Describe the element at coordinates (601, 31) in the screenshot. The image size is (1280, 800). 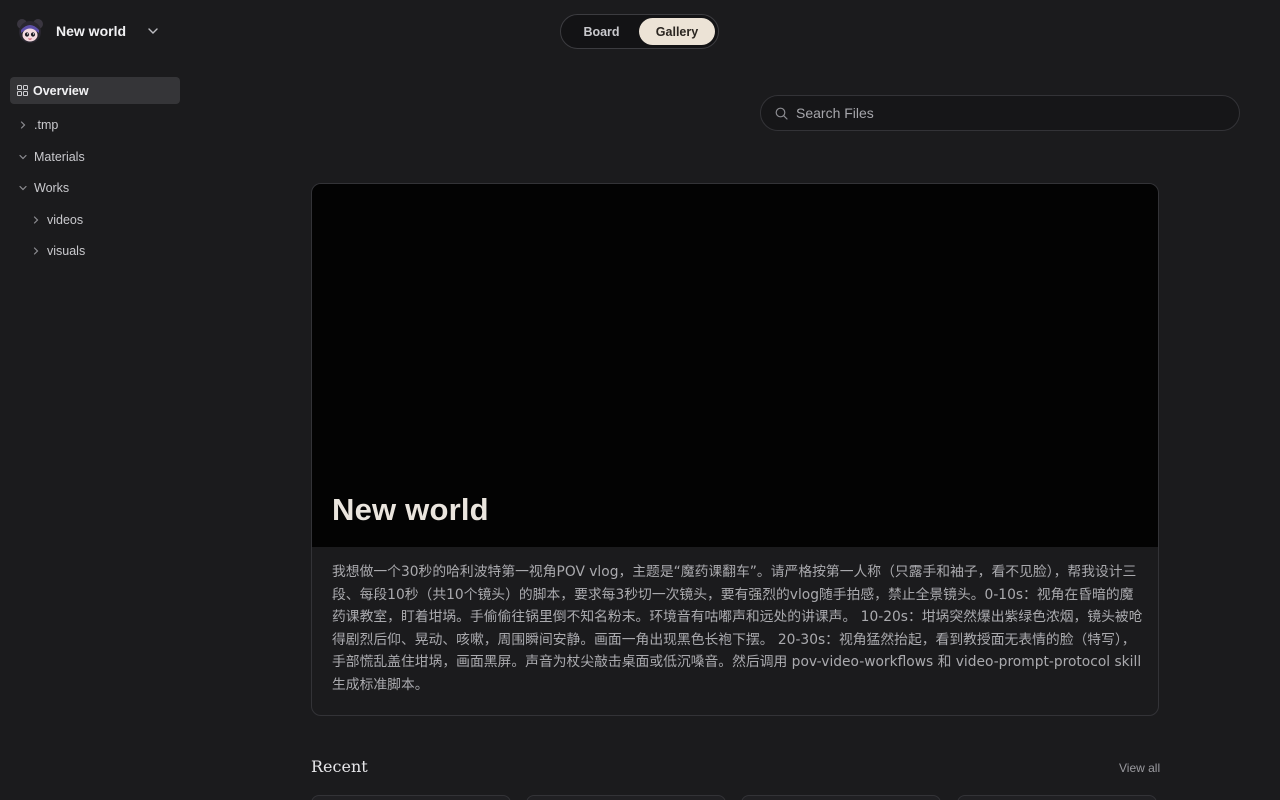
I see `board-view-button: Board` at that location.